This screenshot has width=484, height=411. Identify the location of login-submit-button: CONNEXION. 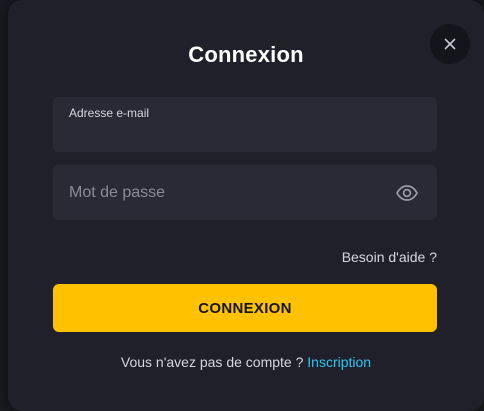
(245, 308).